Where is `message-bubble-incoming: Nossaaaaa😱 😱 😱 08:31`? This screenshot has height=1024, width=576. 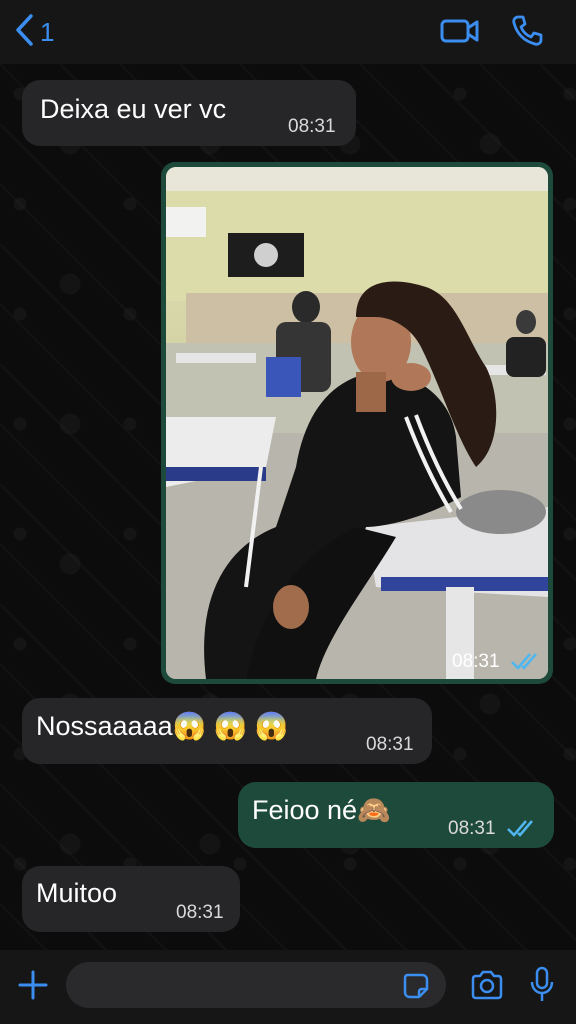 message-bubble-incoming: Nossaaaaa😱 😱 😱 08:31 is located at coordinates (227, 731).